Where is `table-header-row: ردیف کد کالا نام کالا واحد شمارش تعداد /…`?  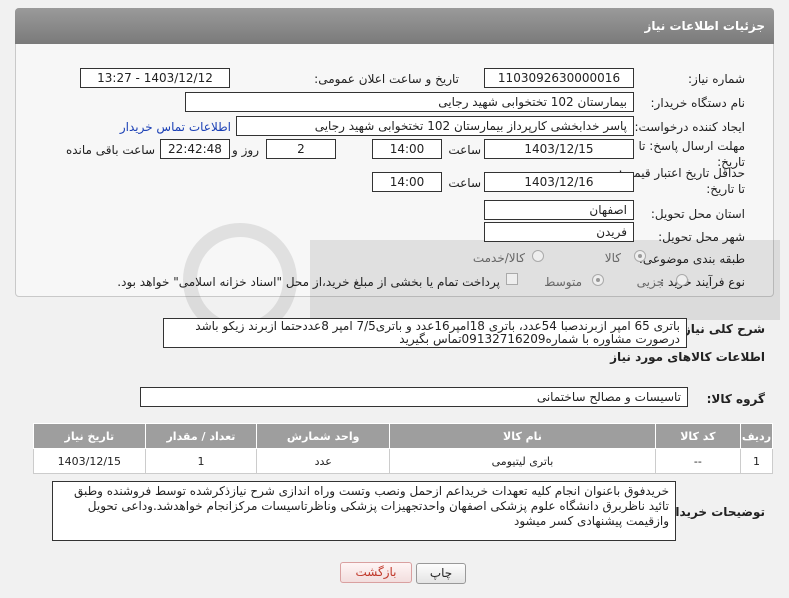 table-header-row: ردیف کد کالا نام کالا واحد شمارش تعداد /… is located at coordinates (403, 436).